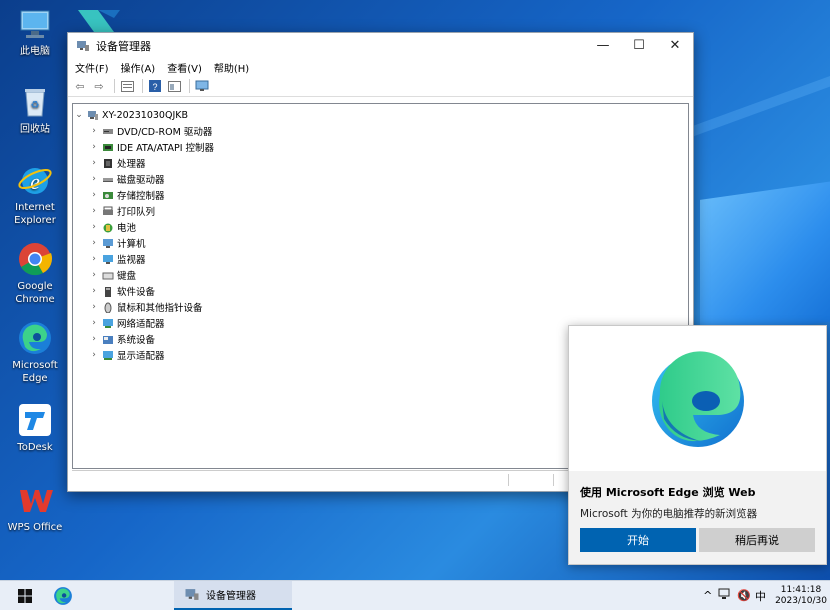  Describe the element at coordinates (92, 67) in the screenshot. I see `menu-file: 文件(F)` at that location.